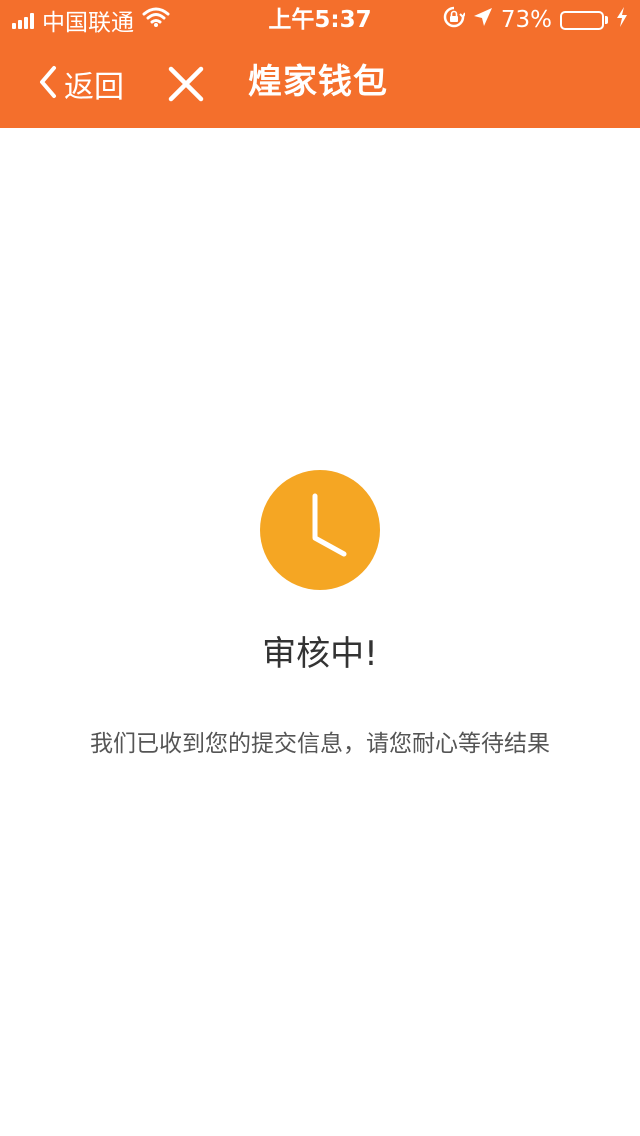  What do you see at coordinates (186, 84) in the screenshot?
I see `close-button` at bounding box center [186, 84].